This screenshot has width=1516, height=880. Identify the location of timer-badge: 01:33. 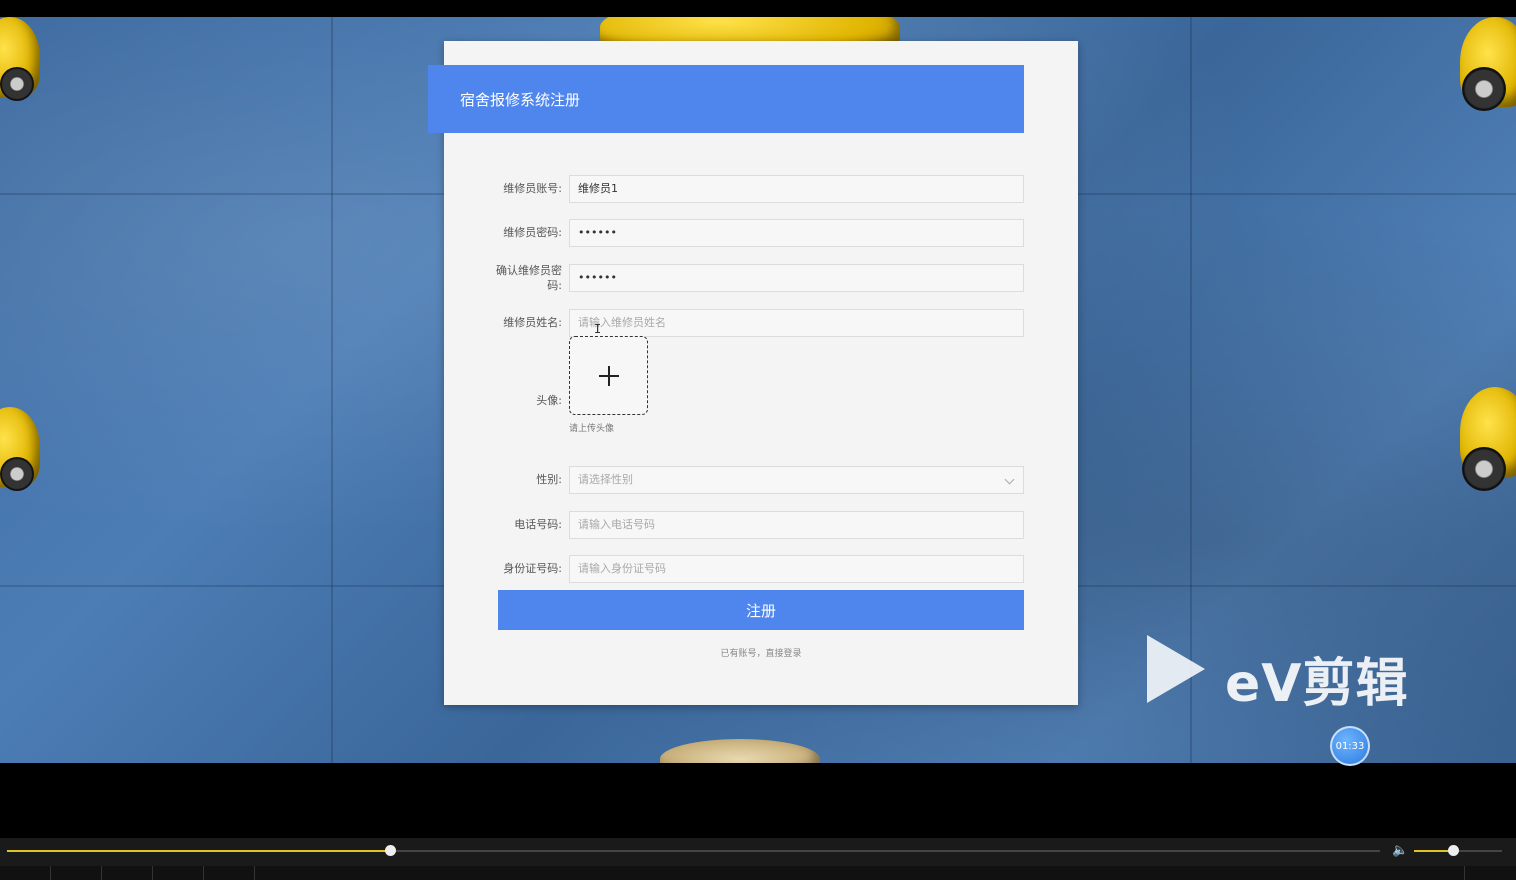
(1350, 746).